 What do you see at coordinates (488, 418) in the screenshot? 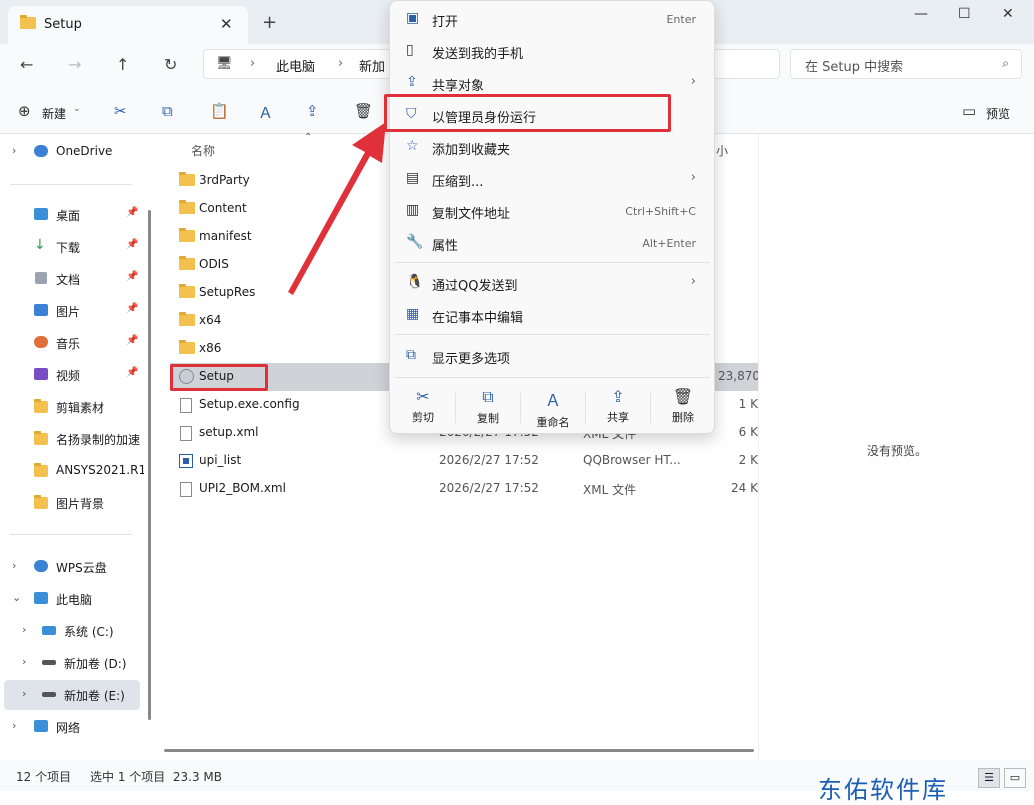
I see `quick-action-label: 复制` at bounding box center [488, 418].